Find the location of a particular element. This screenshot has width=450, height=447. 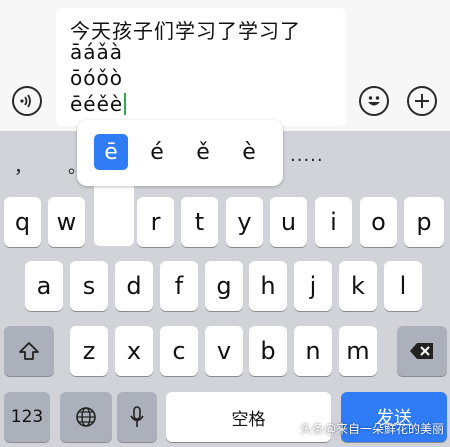

key-i: i is located at coordinates (333, 222).